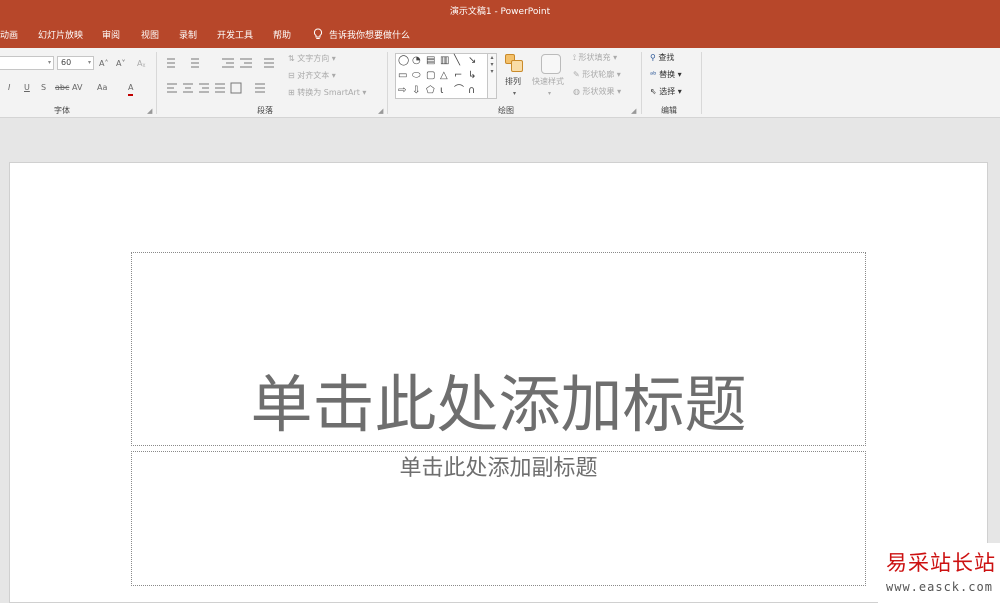  Describe the element at coordinates (60, 36) in the screenshot. I see `tab-slideshow: 幻灯片放映` at that location.